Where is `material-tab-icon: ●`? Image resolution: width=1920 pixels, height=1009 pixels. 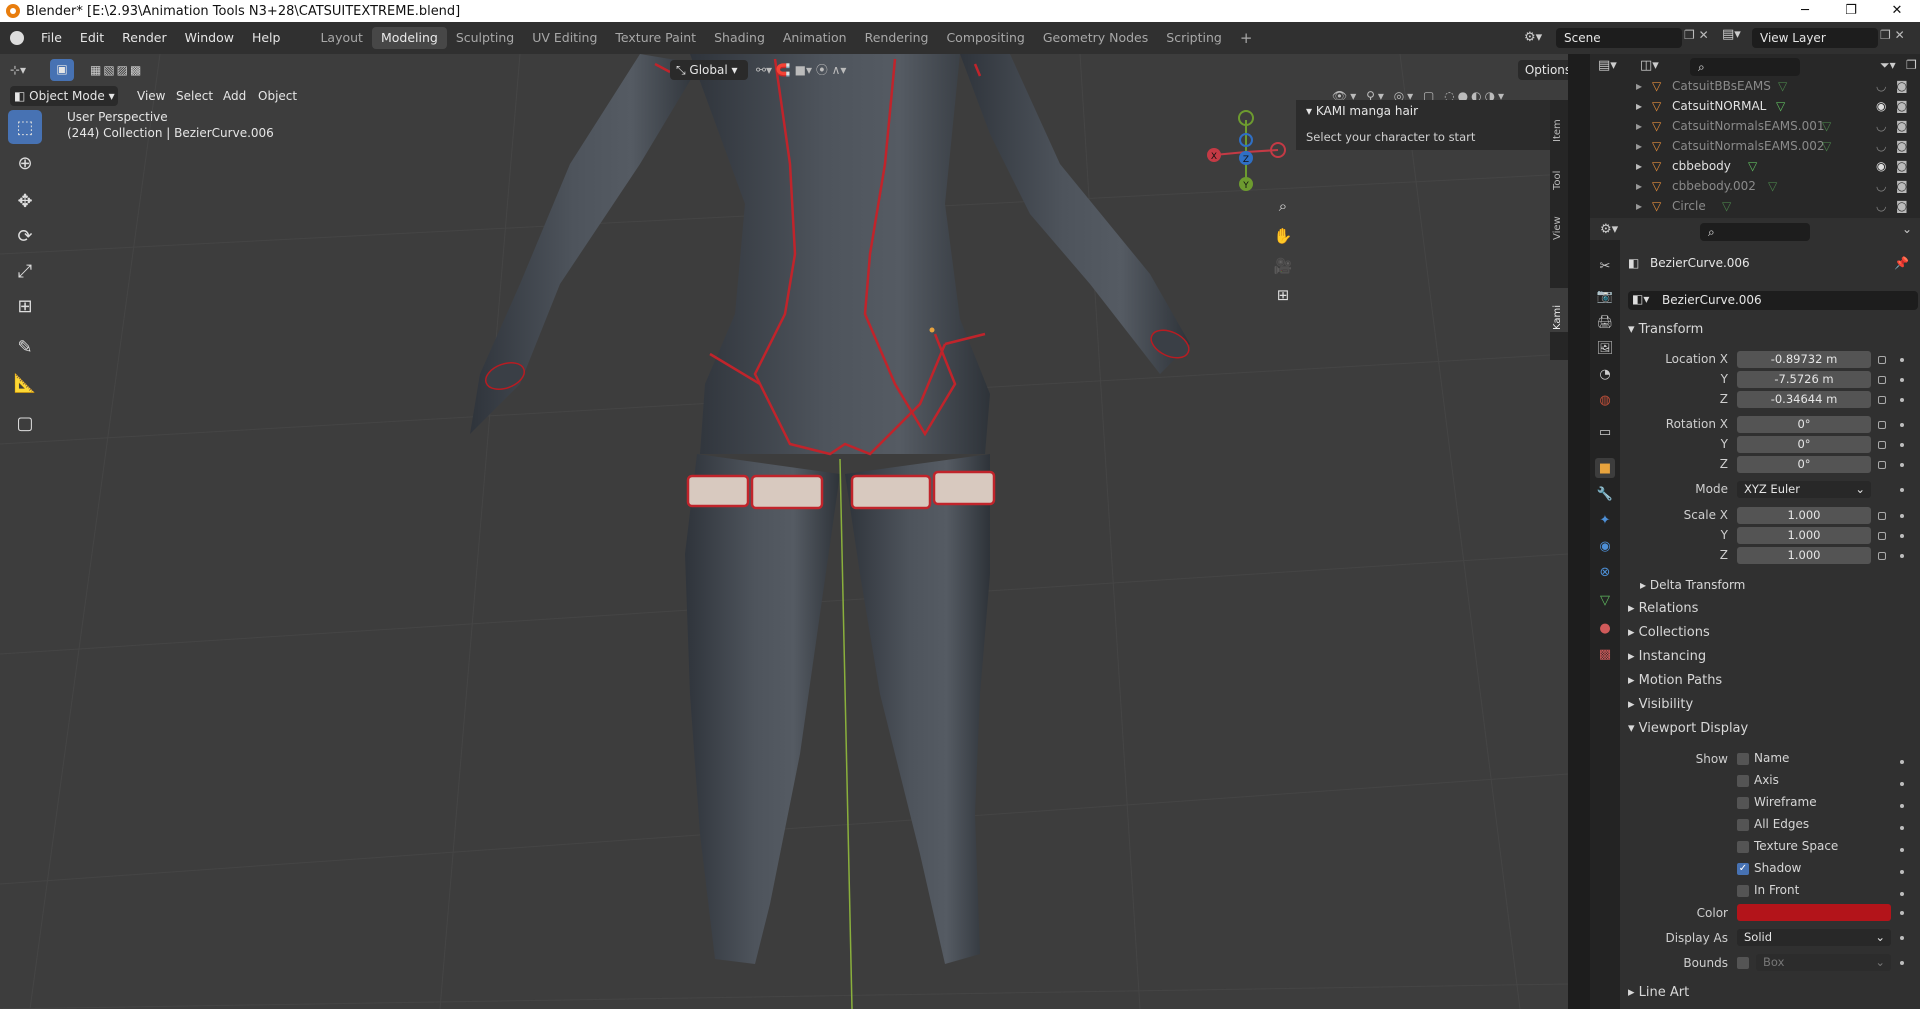 material-tab-icon: ● is located at coordinates (1605, 628).